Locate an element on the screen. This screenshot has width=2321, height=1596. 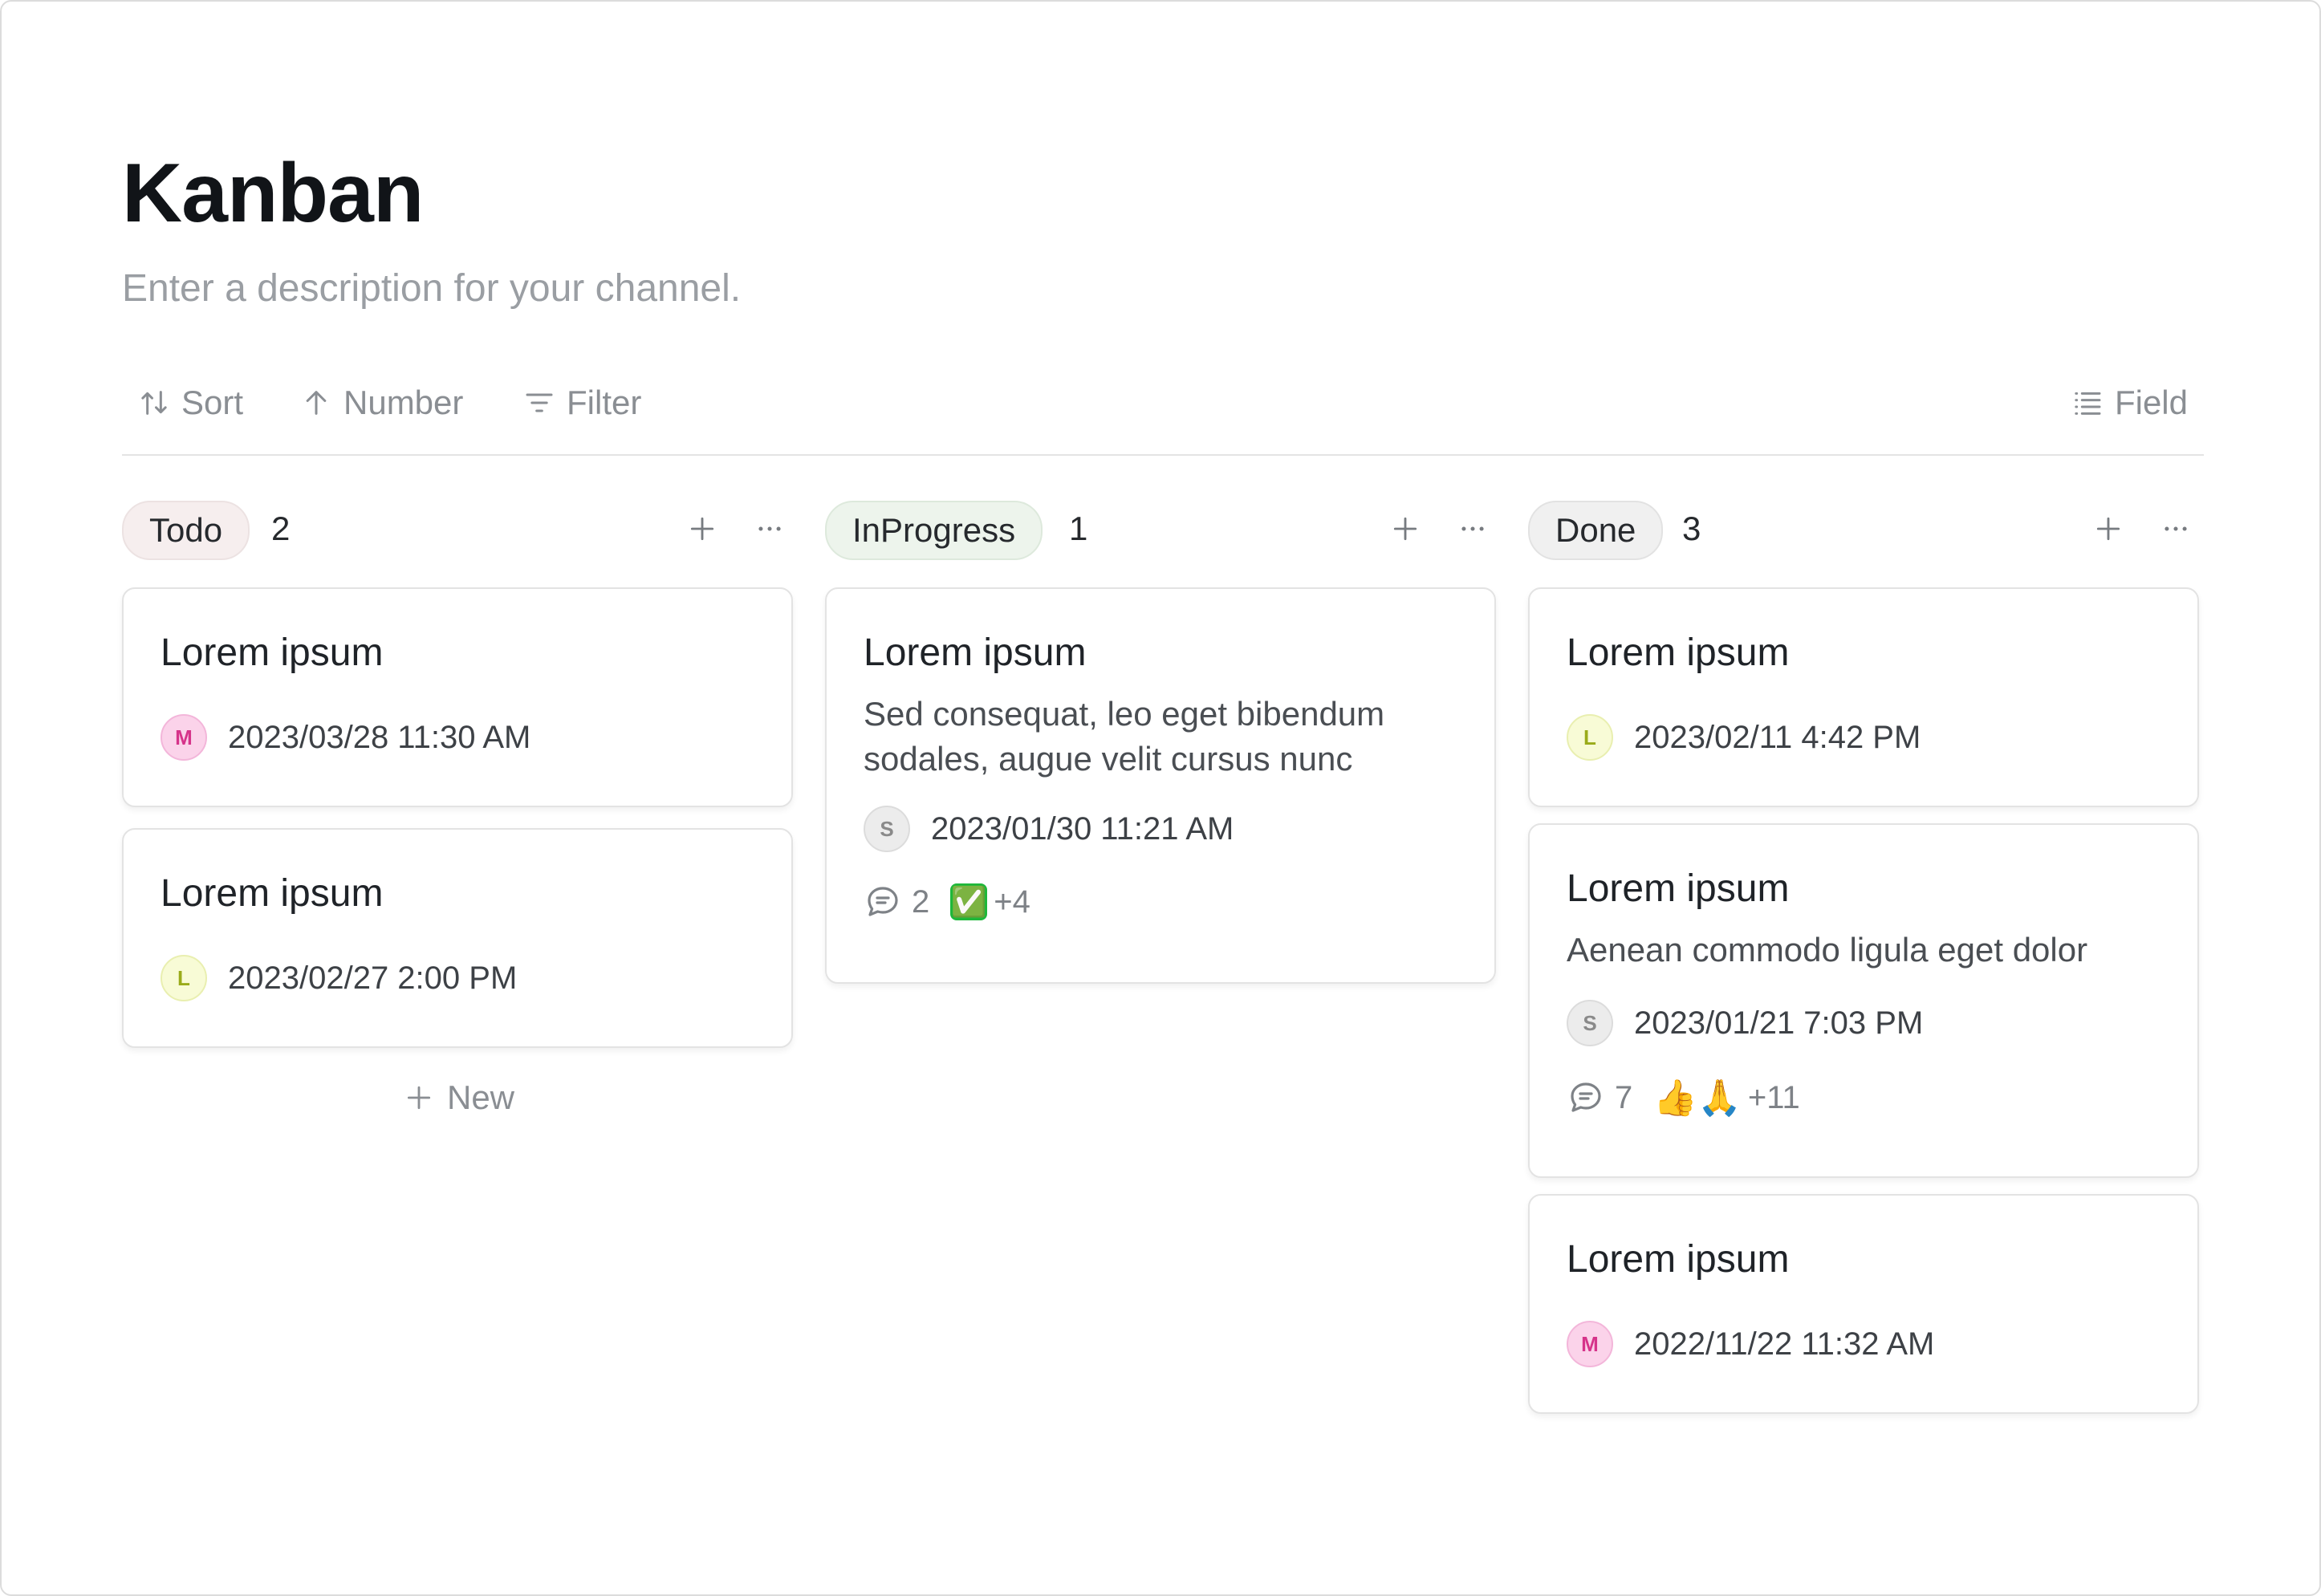
kanban-card: Lorem ipsum M 2023/03/28 11:30 AM is located at coordinates (458, 697).